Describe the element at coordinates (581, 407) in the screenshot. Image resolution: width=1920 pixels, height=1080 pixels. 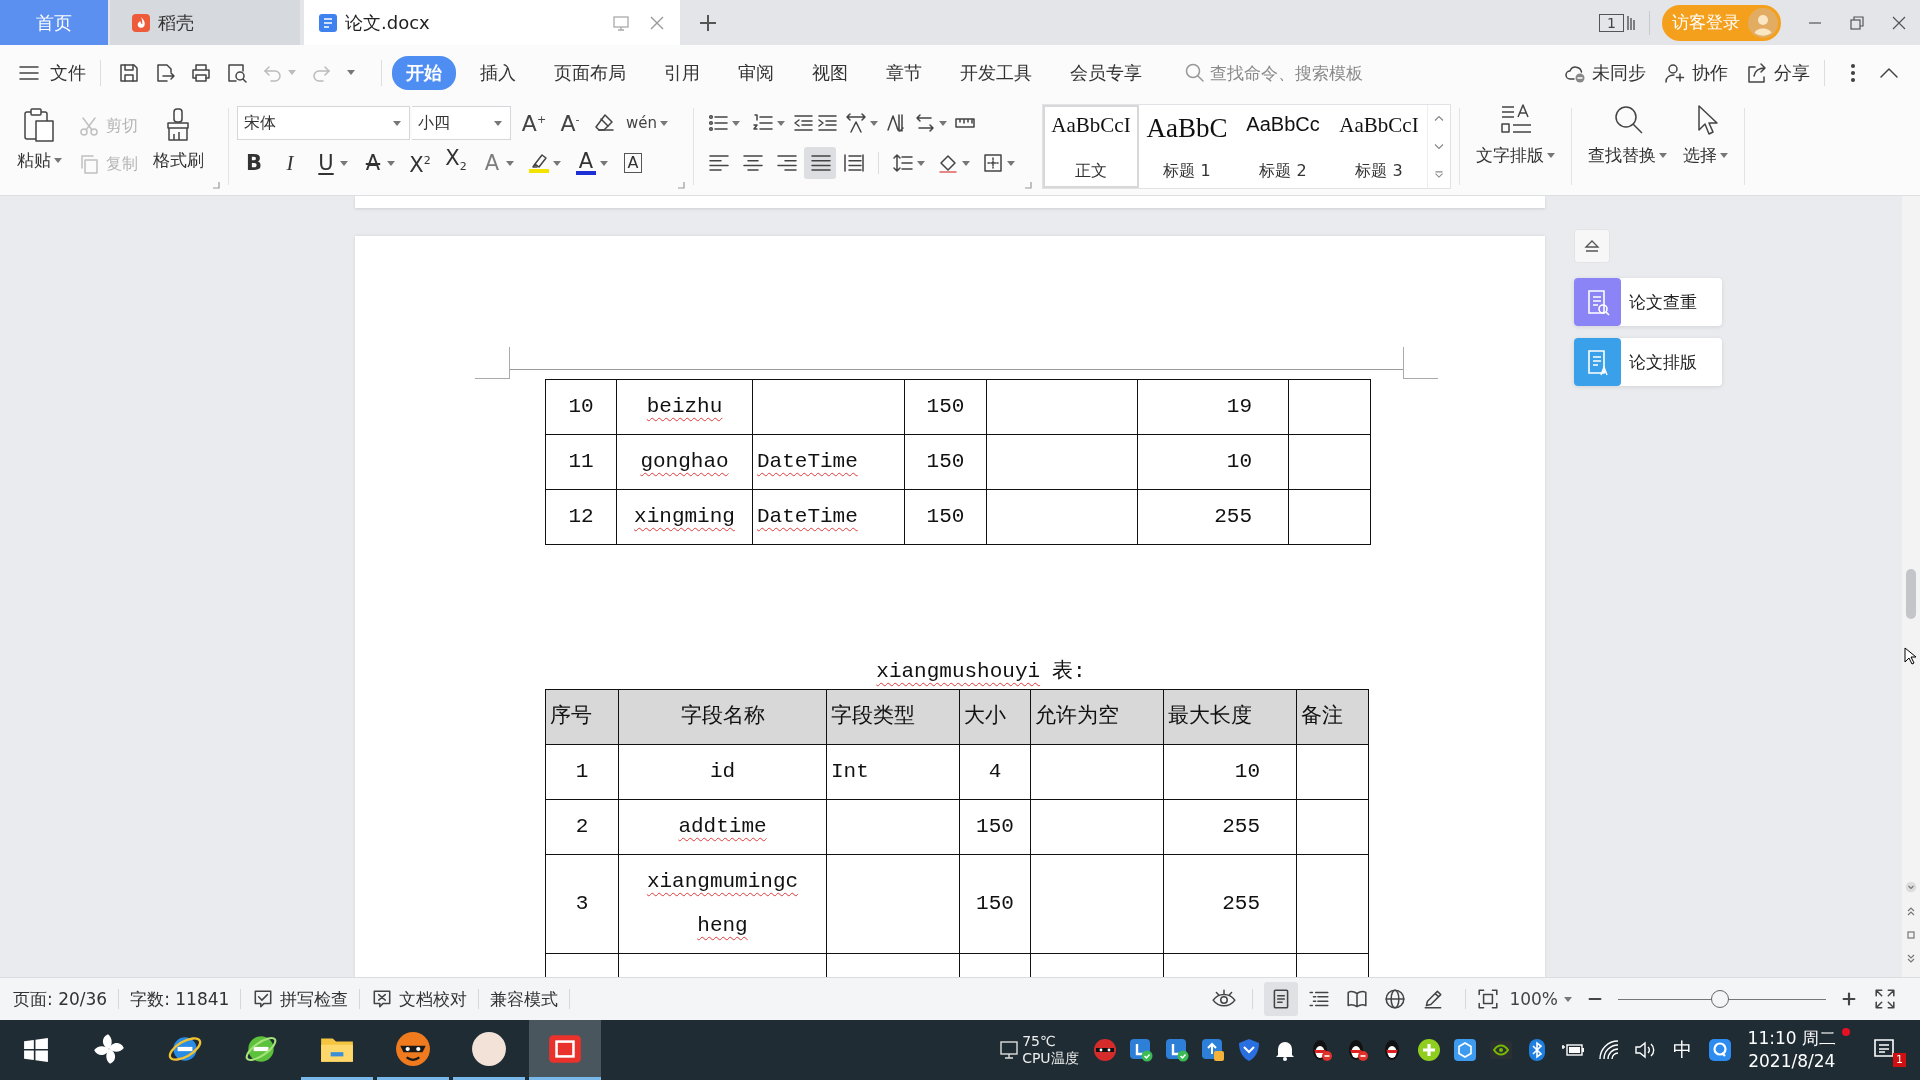
I see `table-cell: 10` at that location.